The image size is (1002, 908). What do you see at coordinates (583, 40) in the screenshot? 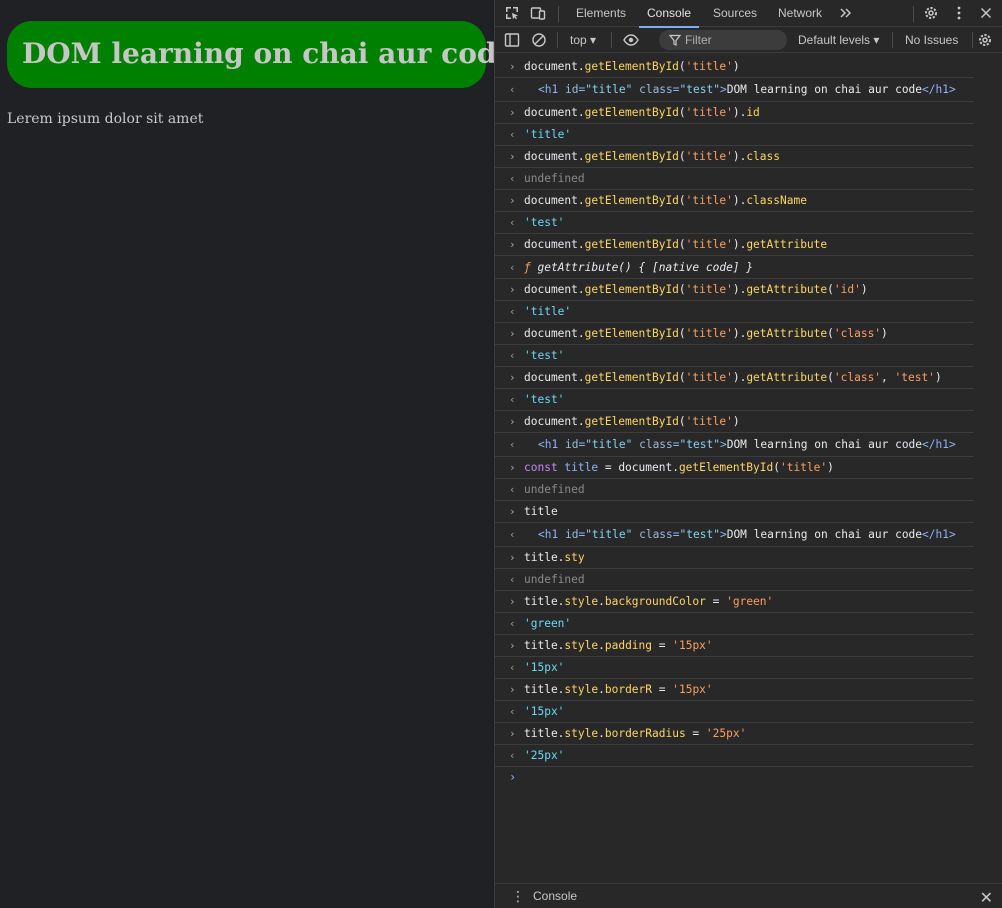
I see `context-selector: top ▾` at bounding box center [583, 40].